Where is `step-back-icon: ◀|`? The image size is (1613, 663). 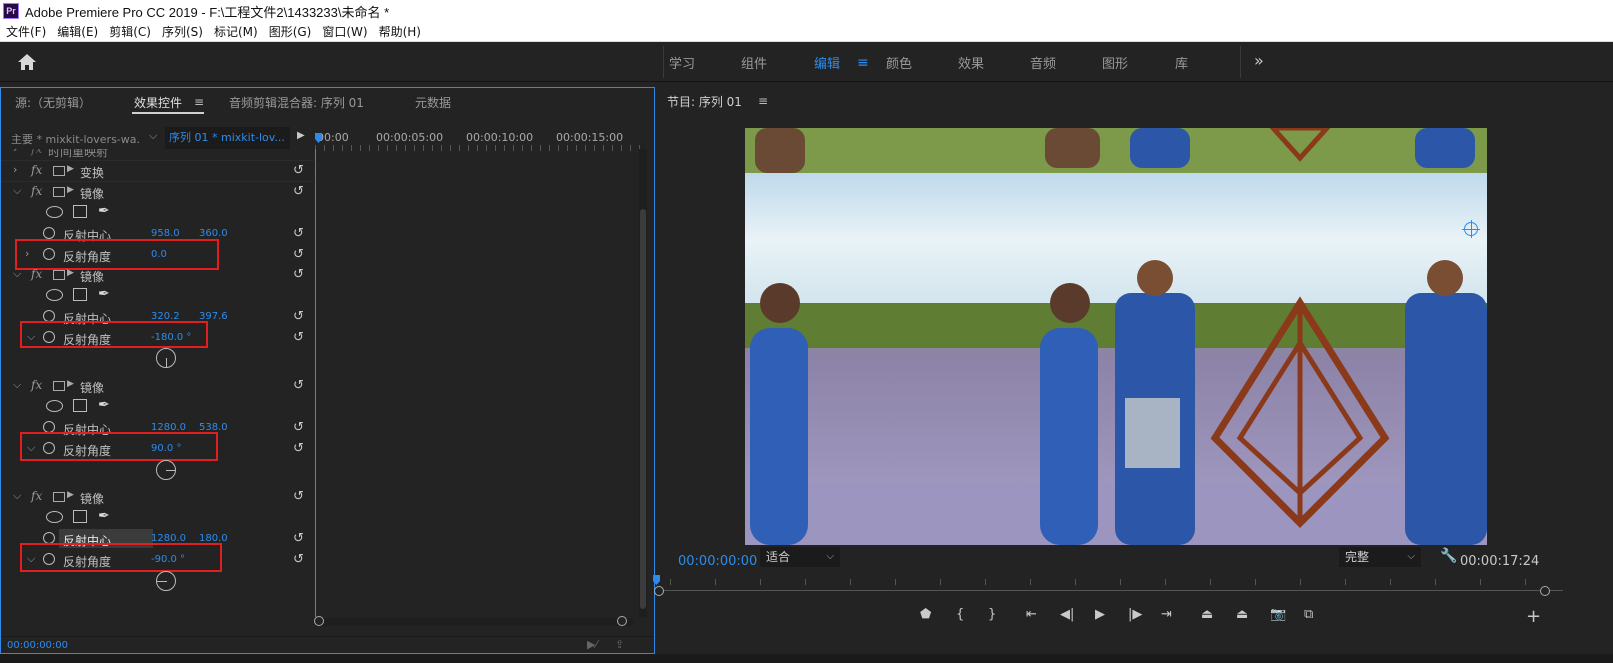 step-back-icon: ◀| is located at coordinates (1067, 614).